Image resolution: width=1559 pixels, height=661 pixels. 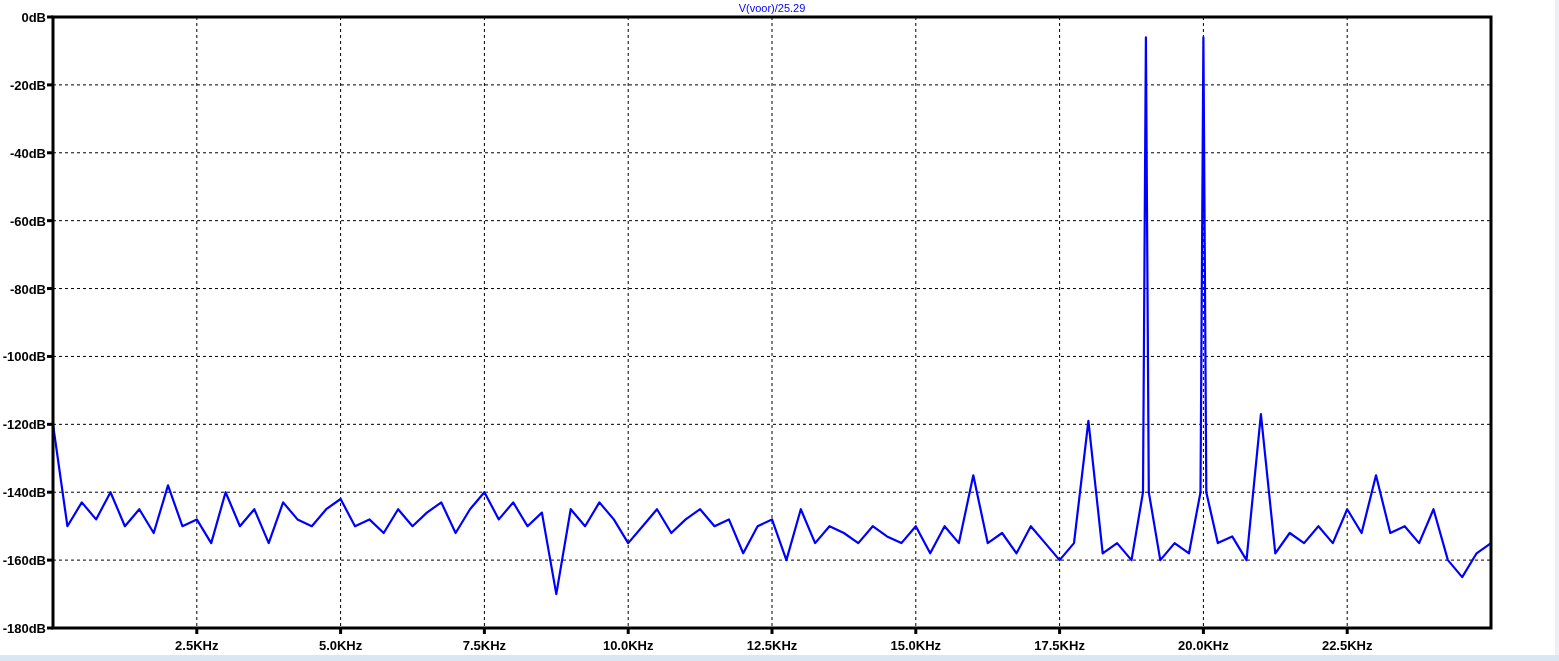 What do you see at coordinates (1347, 645) in the screenshot?
I see `axis-label: 22.5KHz` at bounding box center [1347, 645].